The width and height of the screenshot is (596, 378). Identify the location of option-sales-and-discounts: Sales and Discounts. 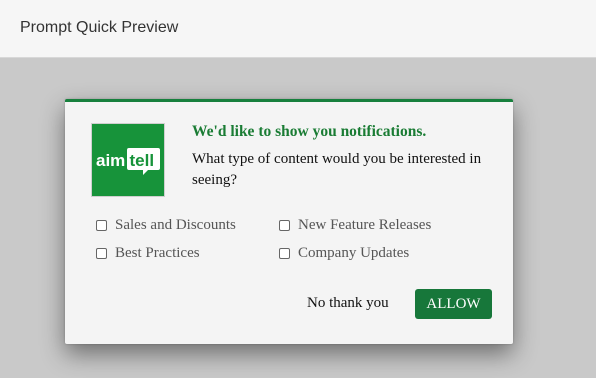
(166, 225).